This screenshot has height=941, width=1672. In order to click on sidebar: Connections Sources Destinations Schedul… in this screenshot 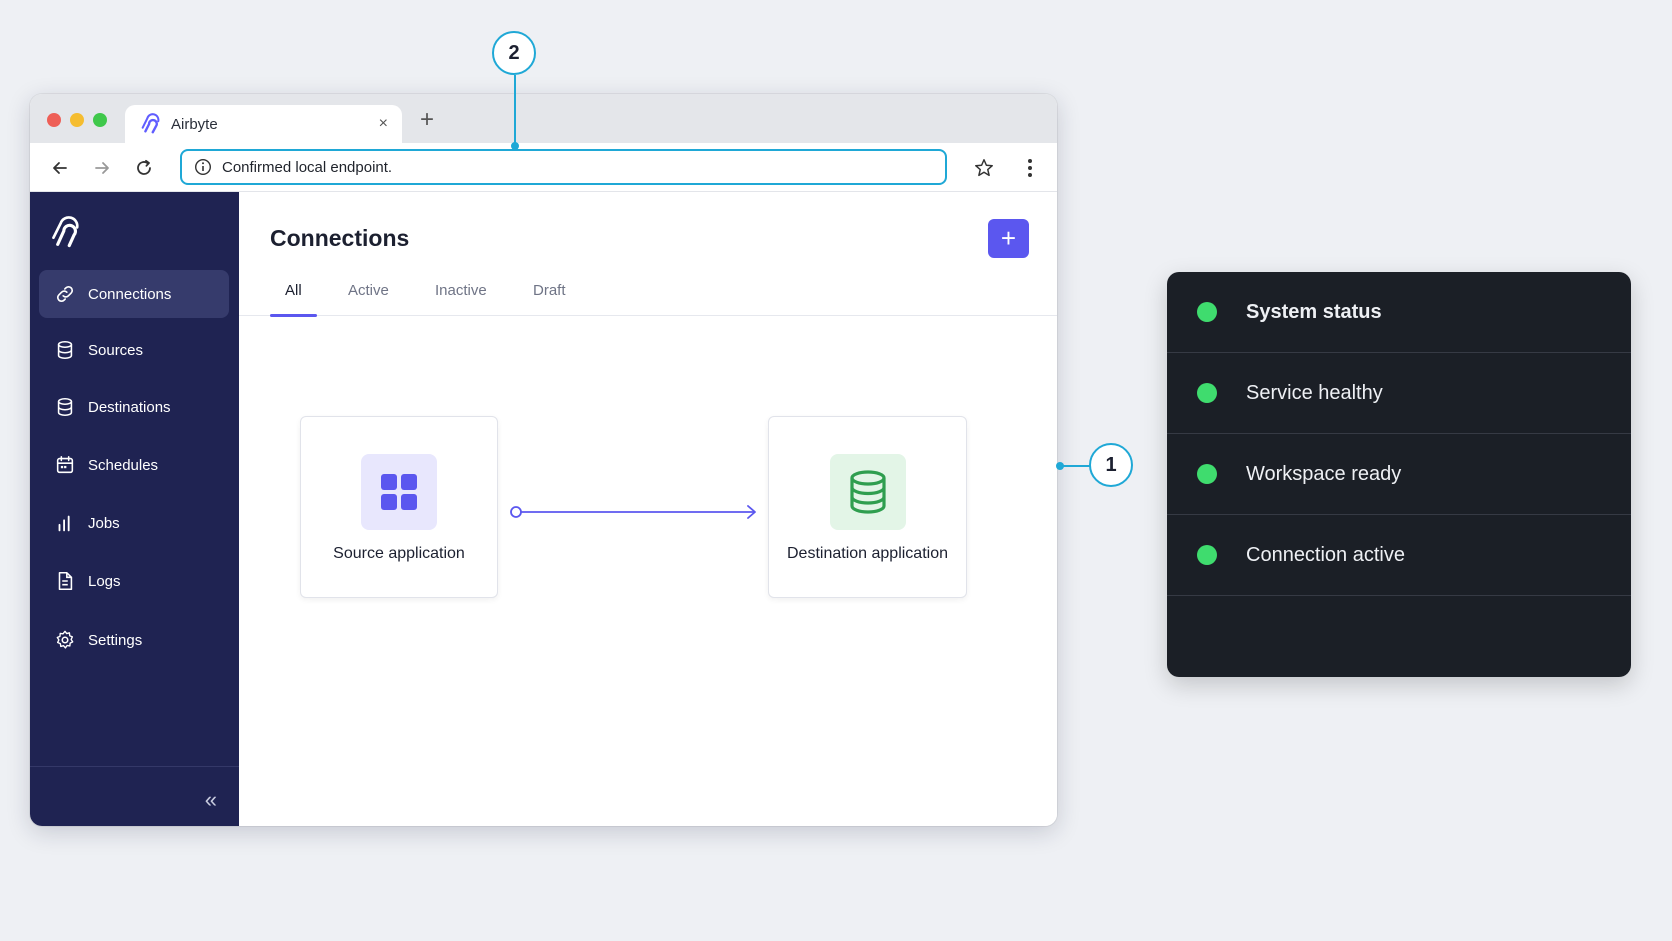, I will do `click(134, 509)`.